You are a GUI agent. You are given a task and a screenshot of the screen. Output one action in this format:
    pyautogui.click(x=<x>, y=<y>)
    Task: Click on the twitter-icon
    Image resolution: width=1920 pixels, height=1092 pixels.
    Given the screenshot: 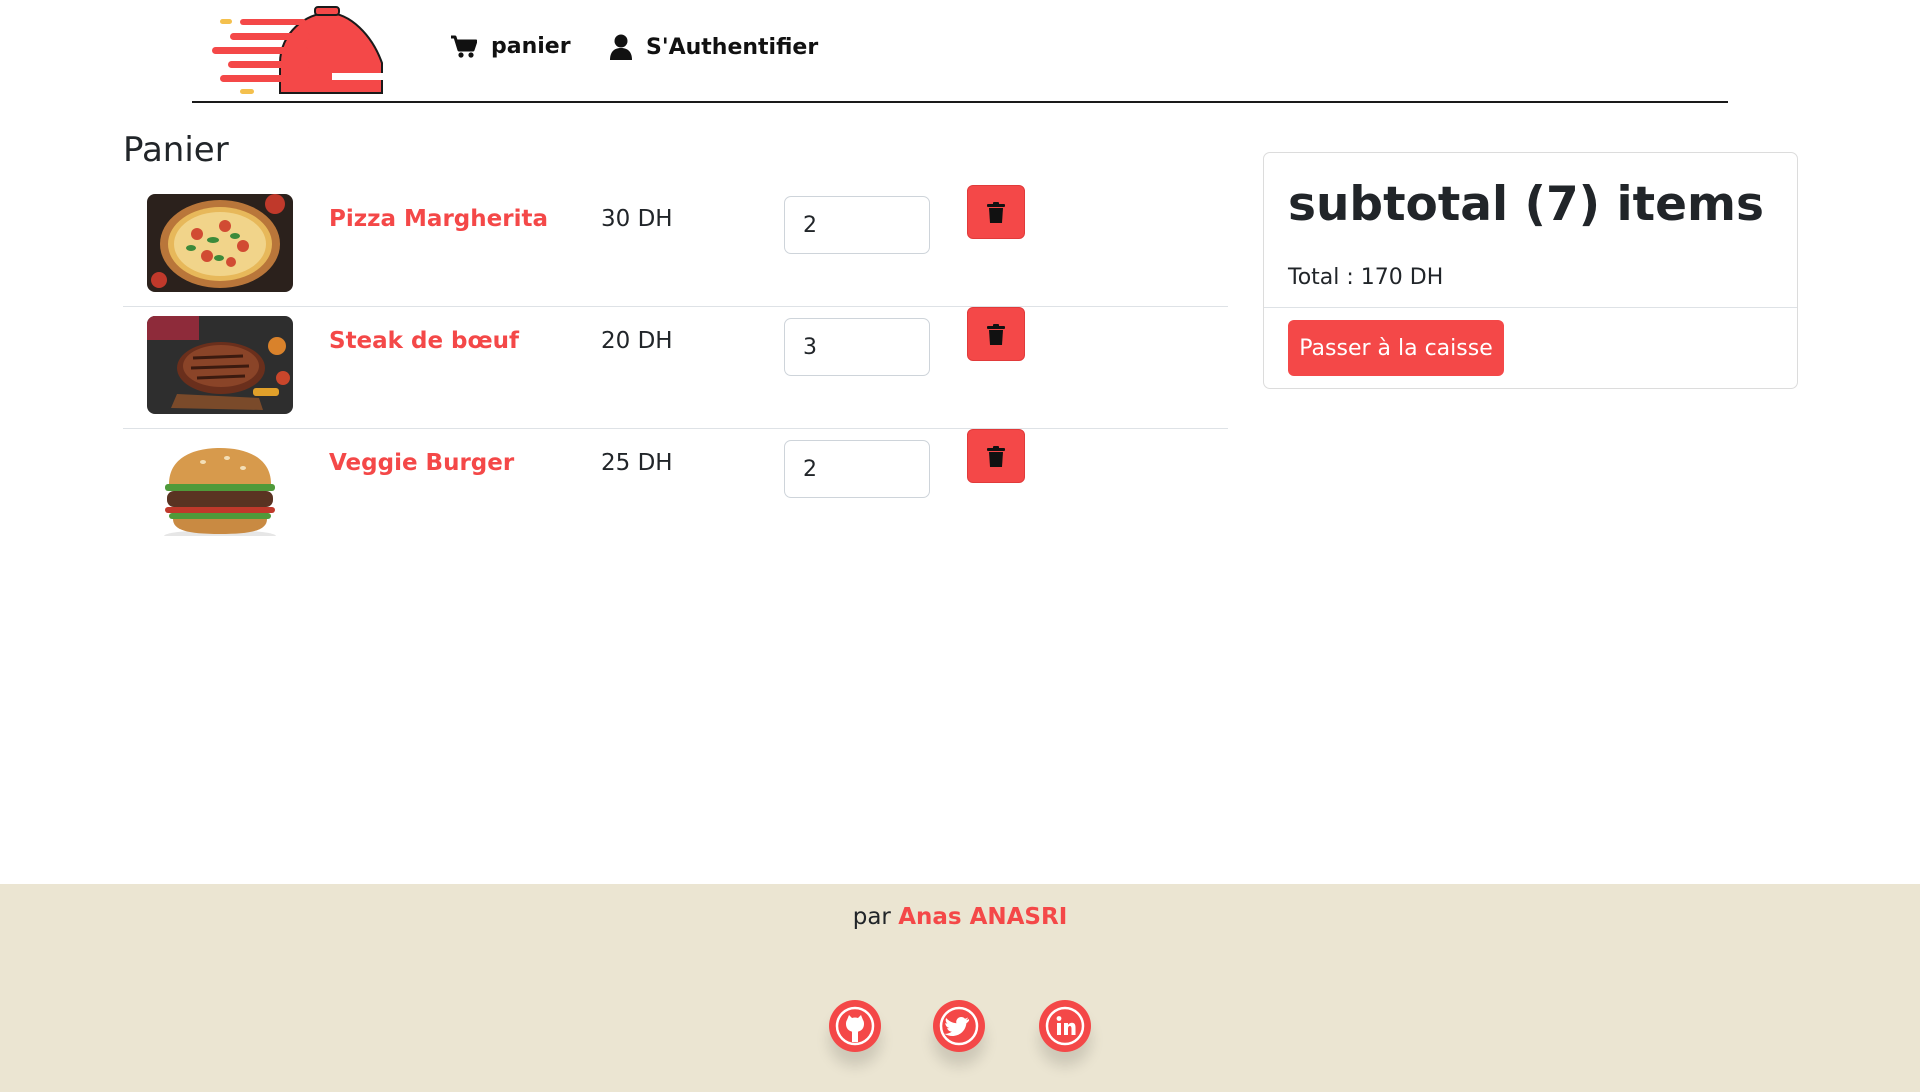 What is the action you would take?
    pyautogui.click(x=959, y=1026)
    